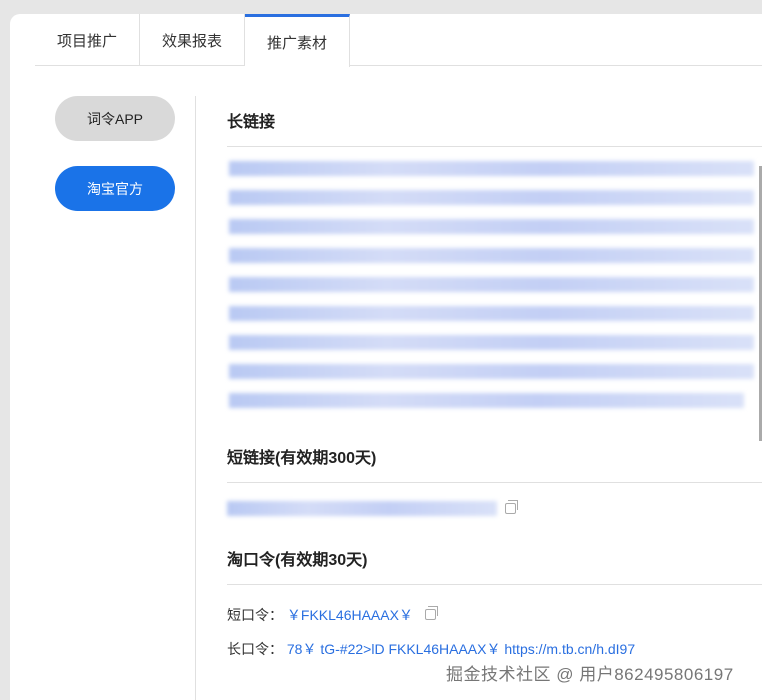 The image size is (762, 700). I want to click on short-link-blurred, so click(362, 508).